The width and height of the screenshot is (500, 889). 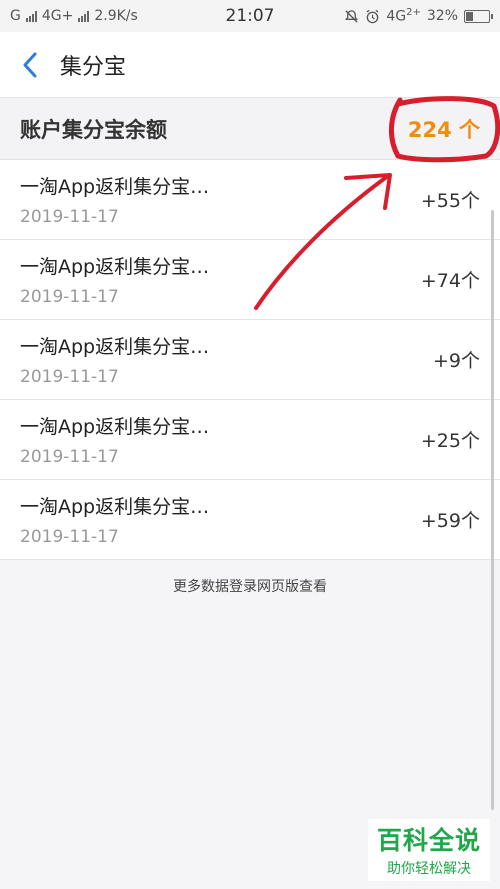 I want to click on list-item: 一淘App返利集分宝… 2019-11-17 +74个, so click(x=250, y=280).